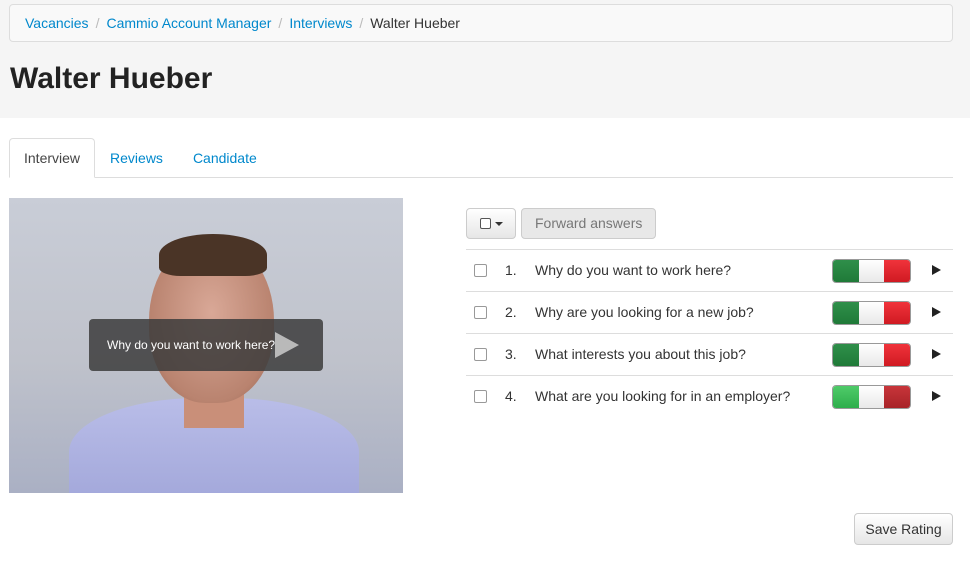  I want to click on question-number: 3., so click(511, 354).